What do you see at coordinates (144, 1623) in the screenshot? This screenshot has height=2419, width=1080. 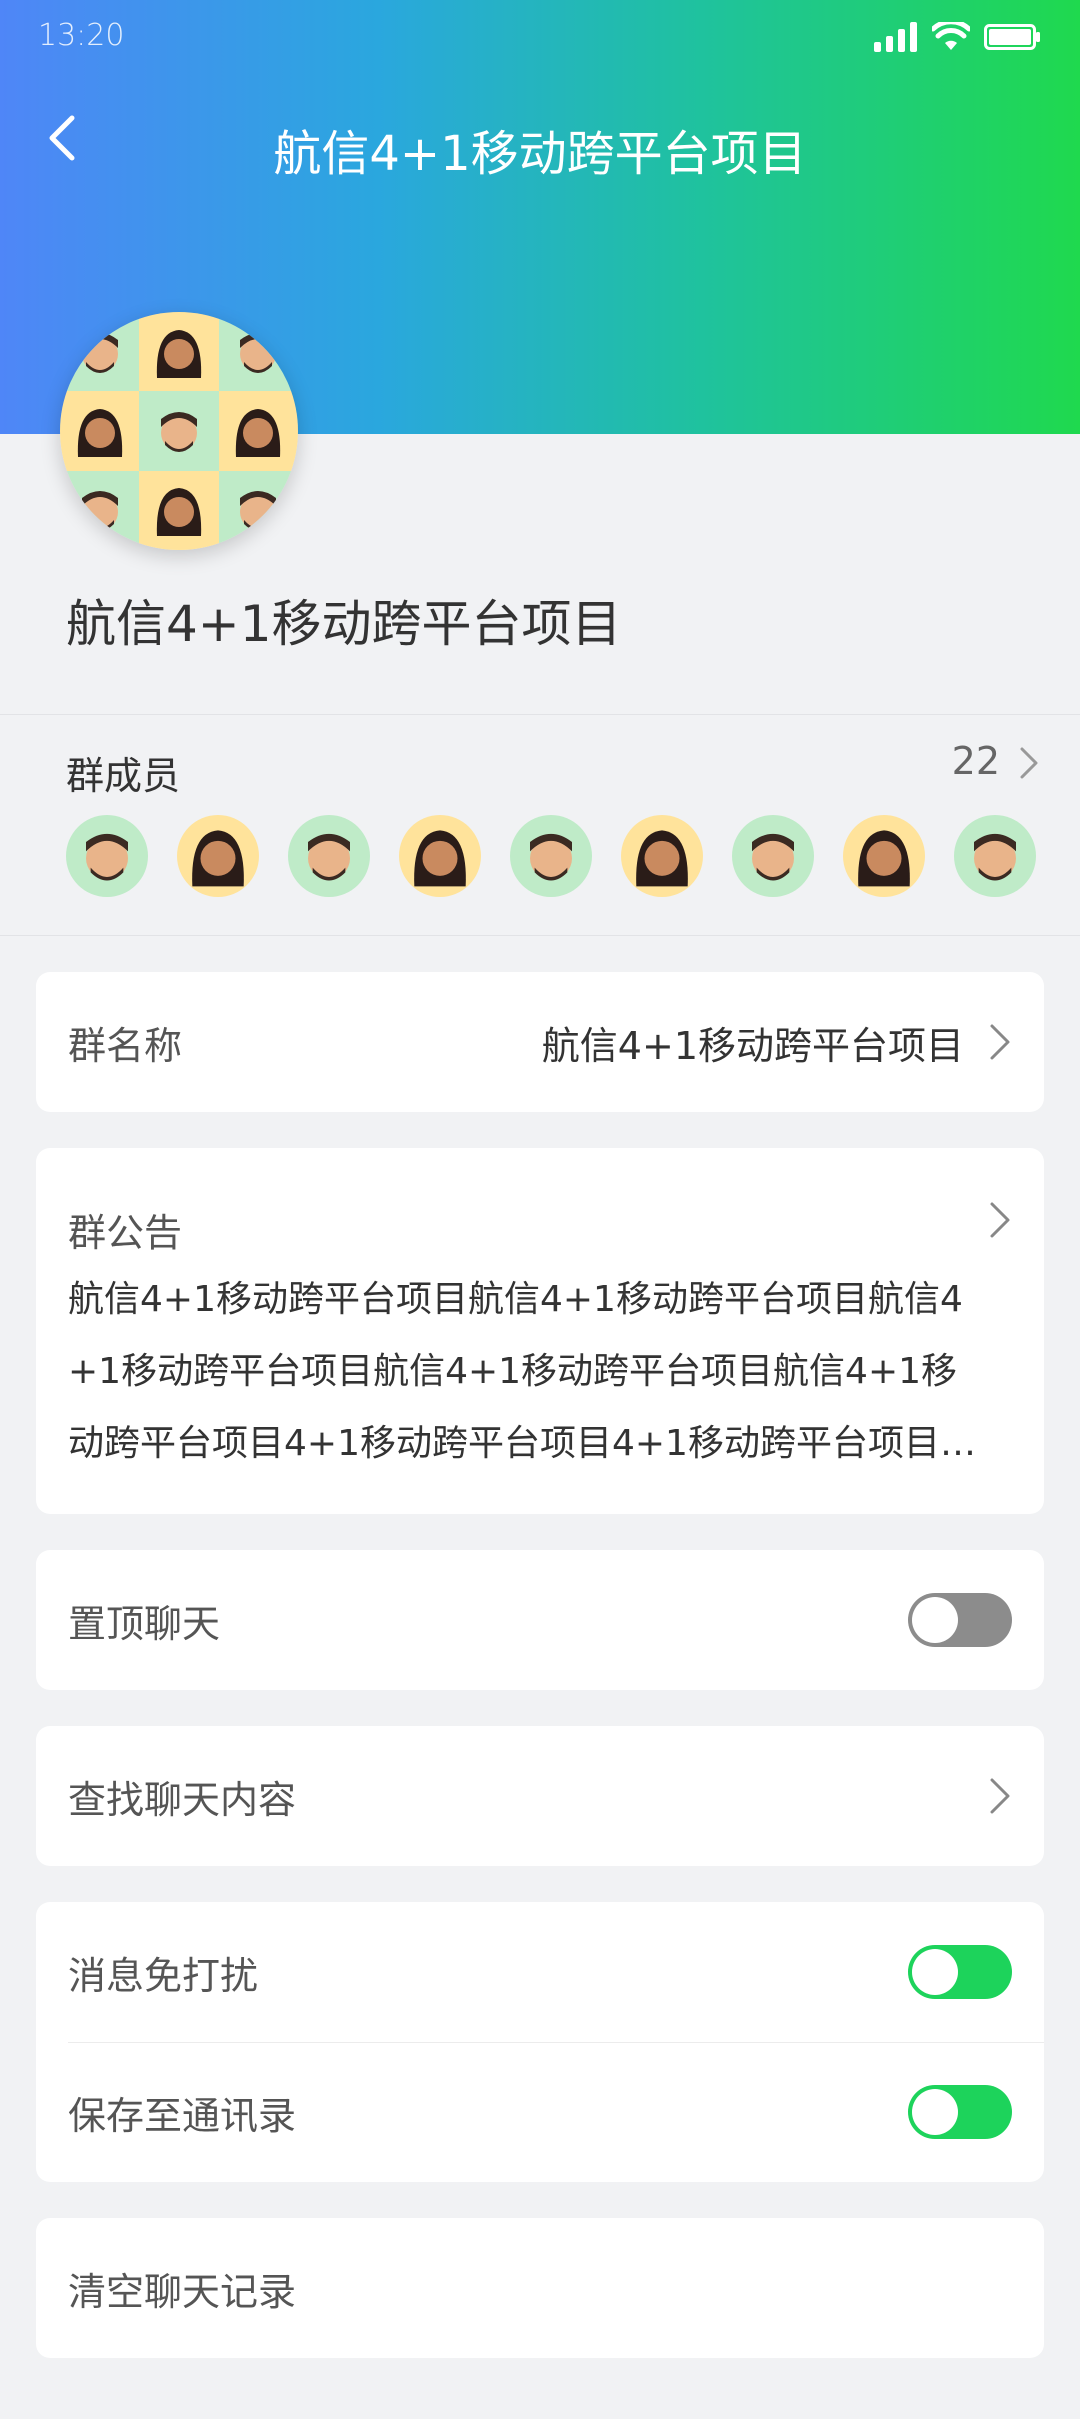 I see `pin-chat-label: 置顶聊天` at bounding box center [144, 1623].